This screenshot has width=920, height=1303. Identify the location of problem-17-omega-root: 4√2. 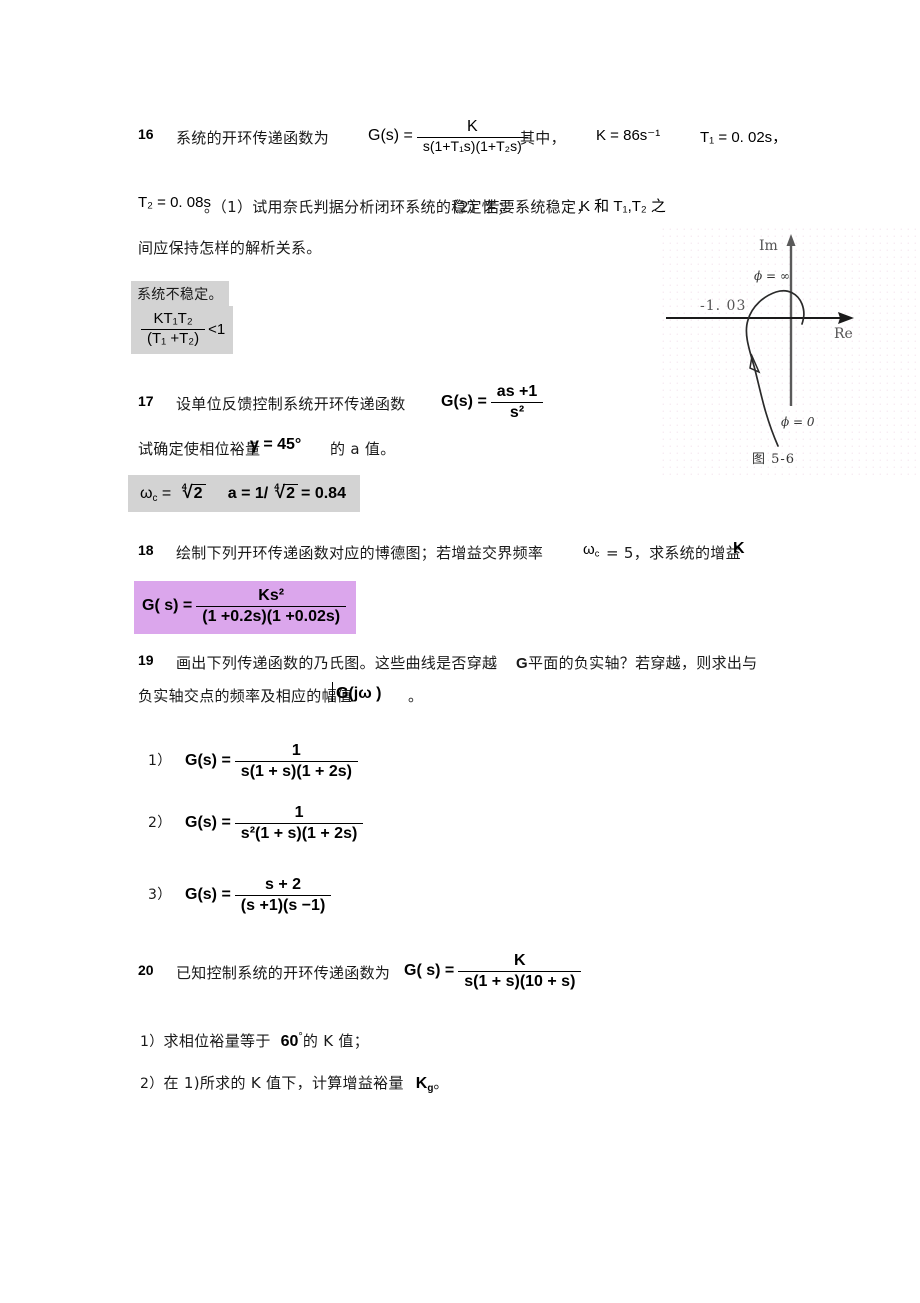
(191, 492).